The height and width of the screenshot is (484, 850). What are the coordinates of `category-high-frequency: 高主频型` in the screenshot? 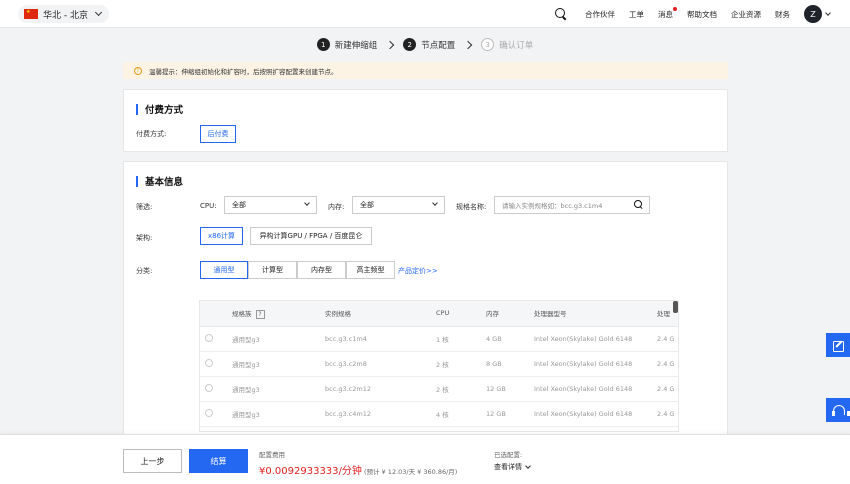 It's located at (370, 270).